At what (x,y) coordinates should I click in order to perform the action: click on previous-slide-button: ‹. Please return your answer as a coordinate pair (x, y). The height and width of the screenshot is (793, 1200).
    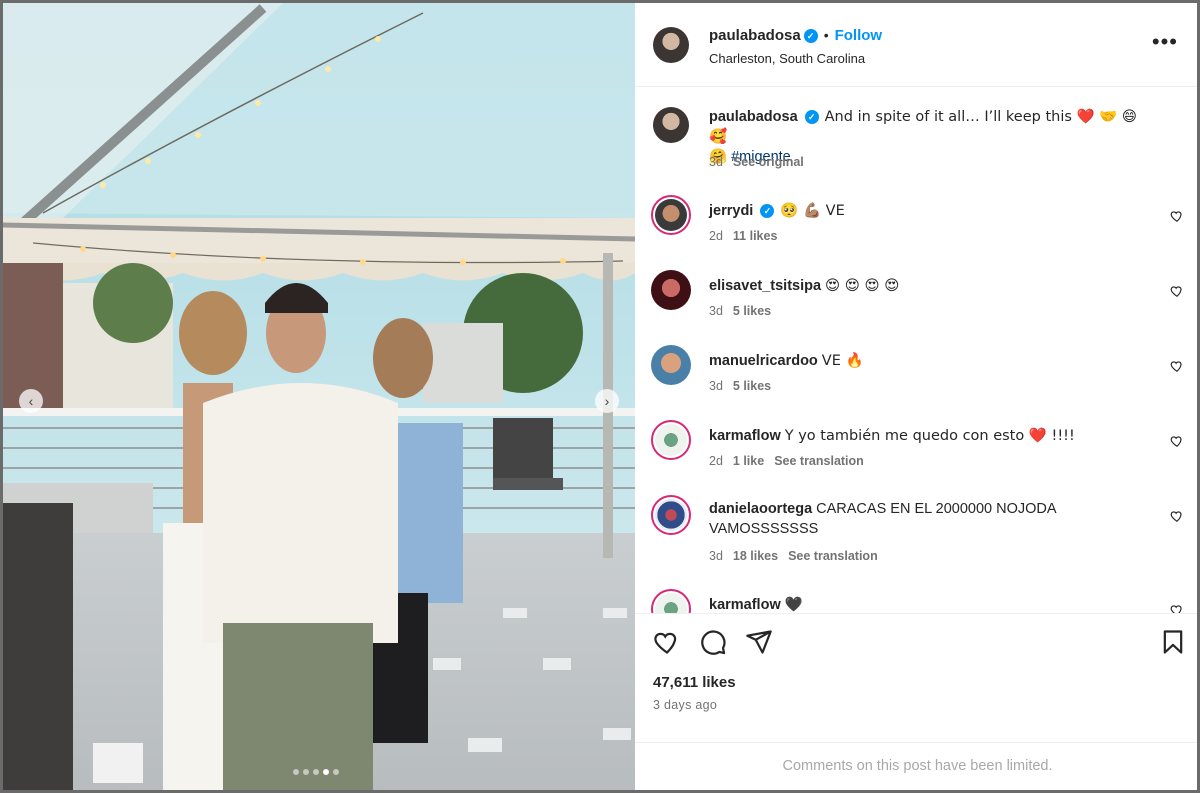
    Looking at the image, I should click on (31, 401).